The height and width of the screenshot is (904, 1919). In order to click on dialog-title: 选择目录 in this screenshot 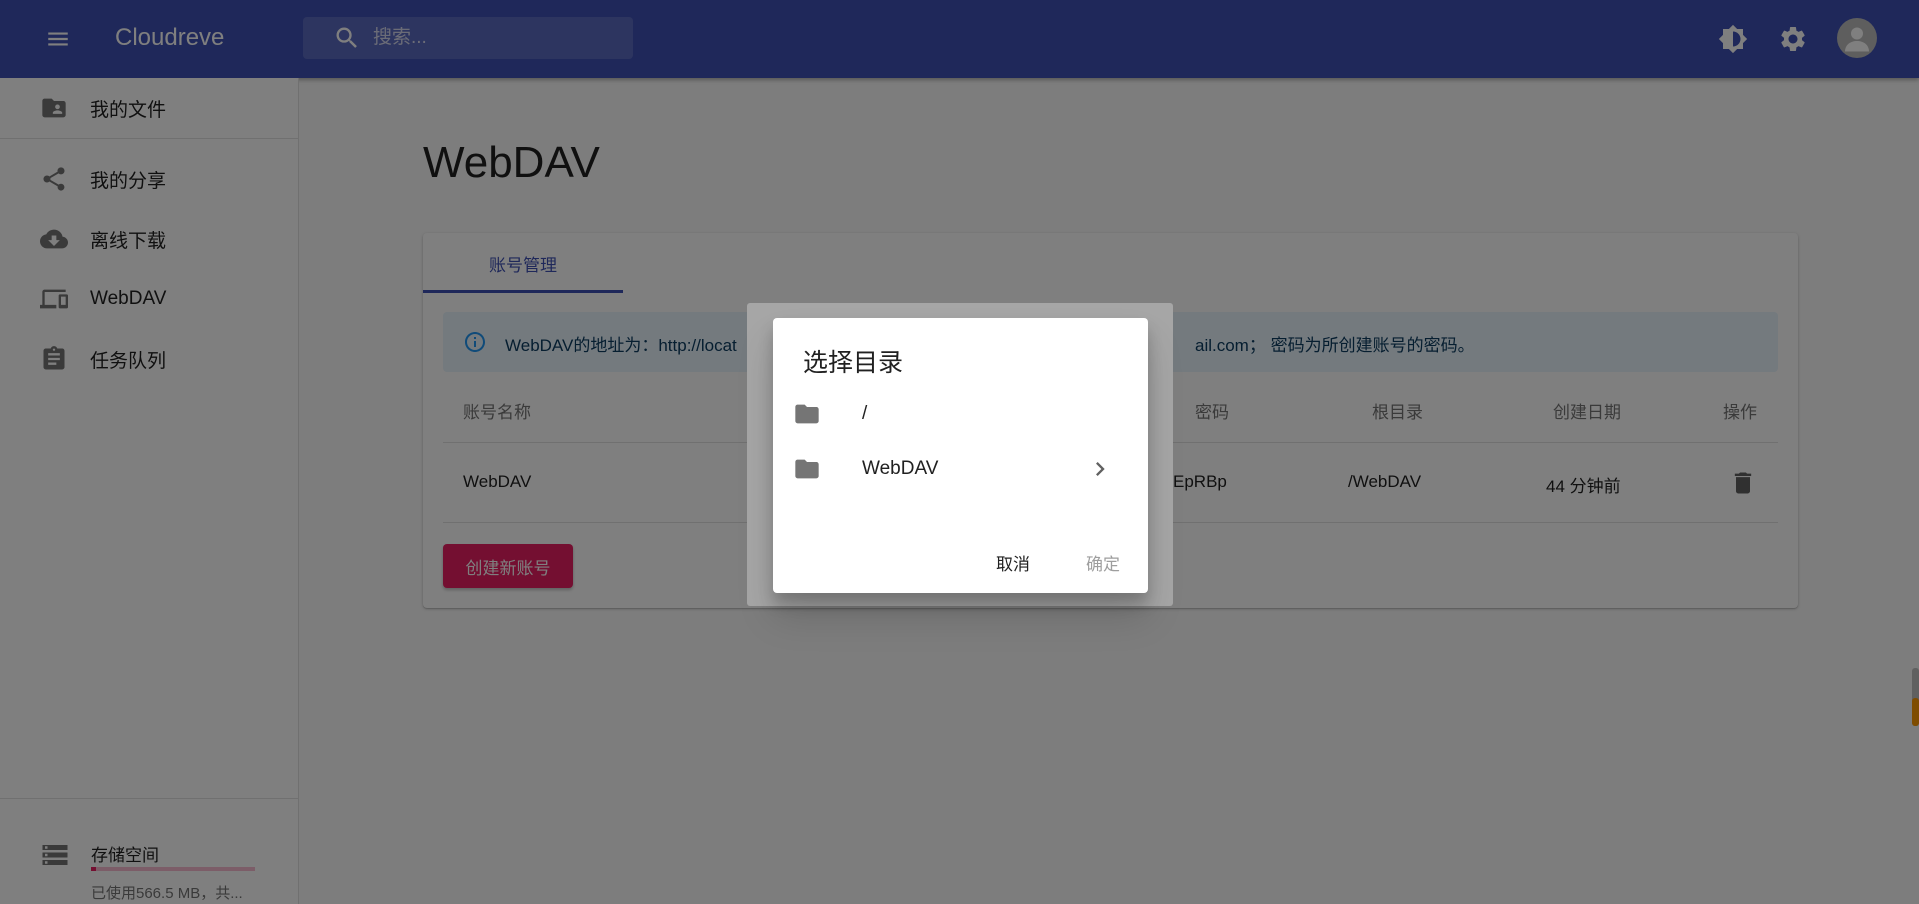, I will do `click(853, 363)`.